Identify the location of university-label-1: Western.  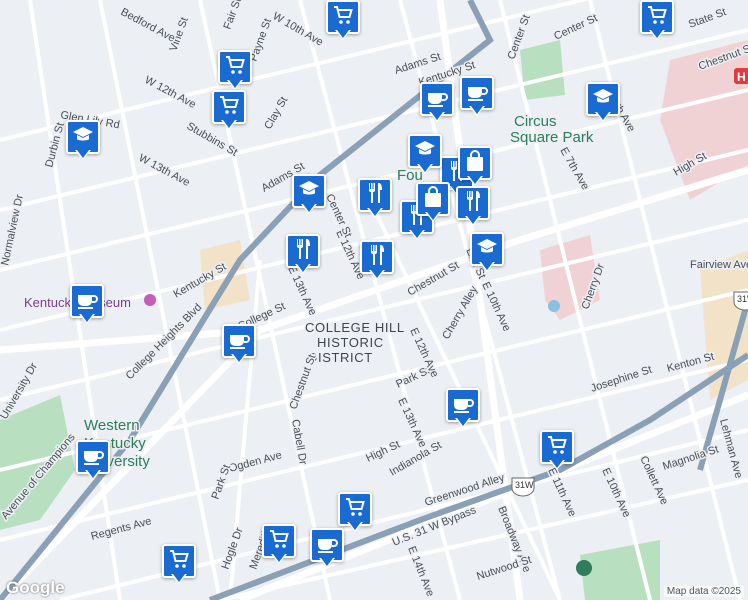
(112, 425).